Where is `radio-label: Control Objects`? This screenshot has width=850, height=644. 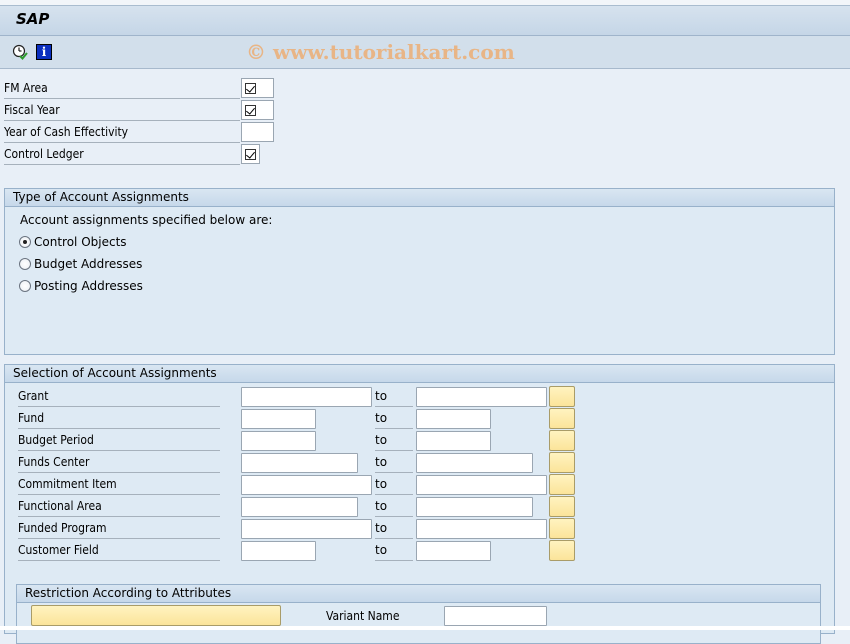 radio-label: Control Objects is located at coordinates (80, 242).